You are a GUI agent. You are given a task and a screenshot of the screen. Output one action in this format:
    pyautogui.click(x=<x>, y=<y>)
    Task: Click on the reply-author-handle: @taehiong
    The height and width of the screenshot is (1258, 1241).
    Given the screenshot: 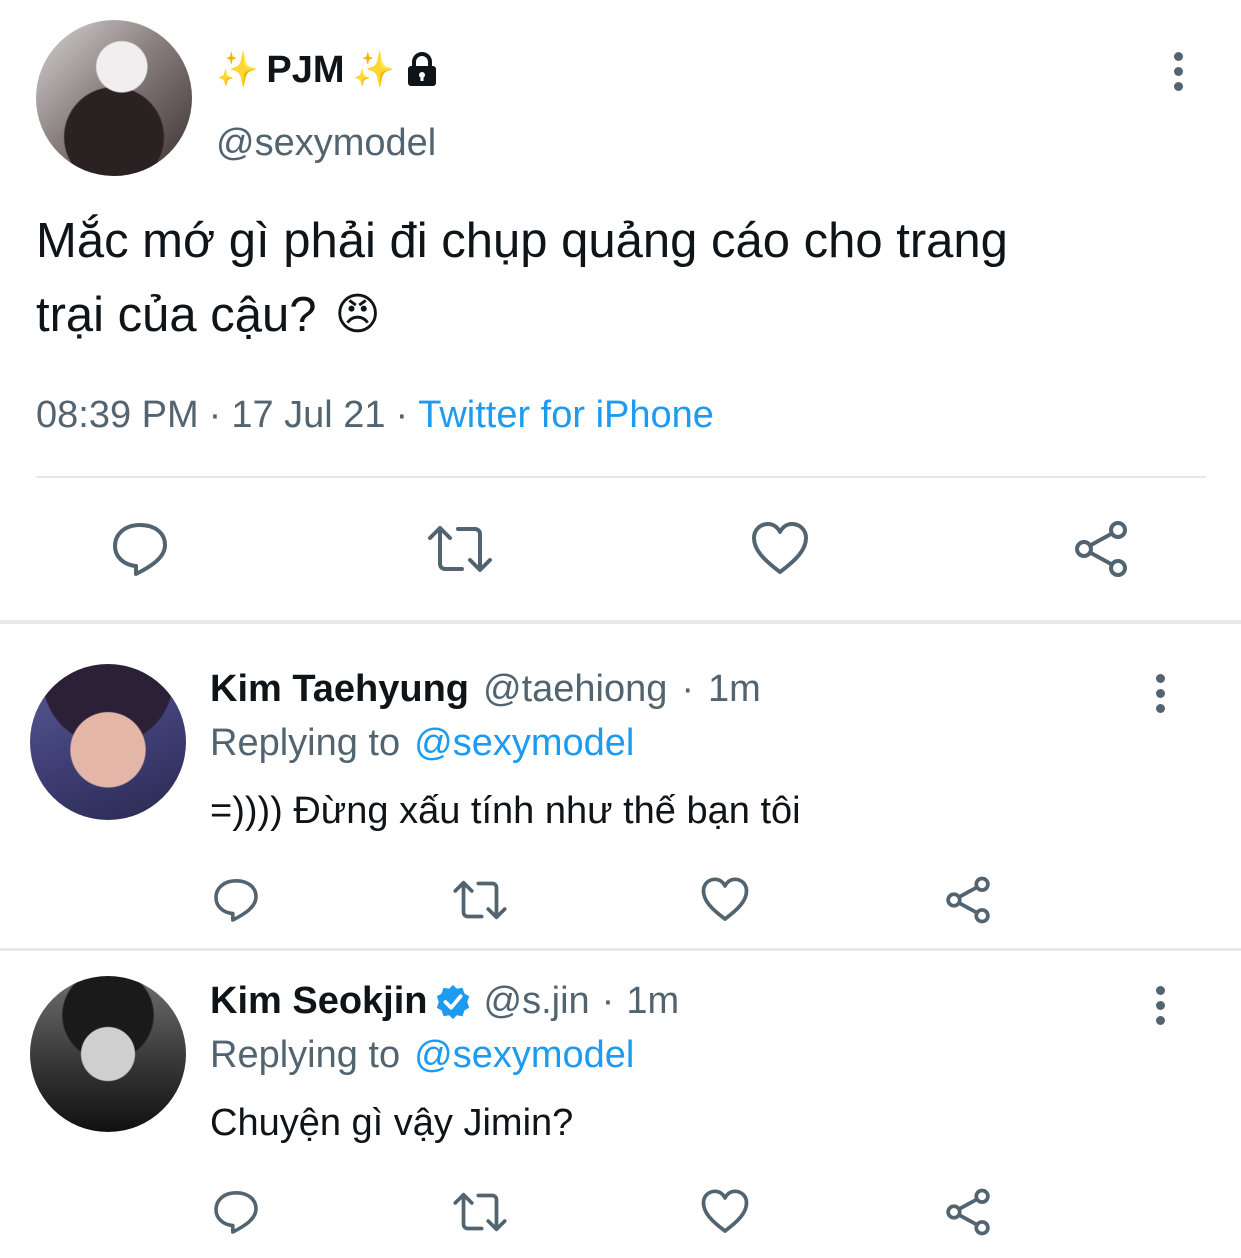 What is the action you would take?
    pyautogui.click(x=575, y=689)
    